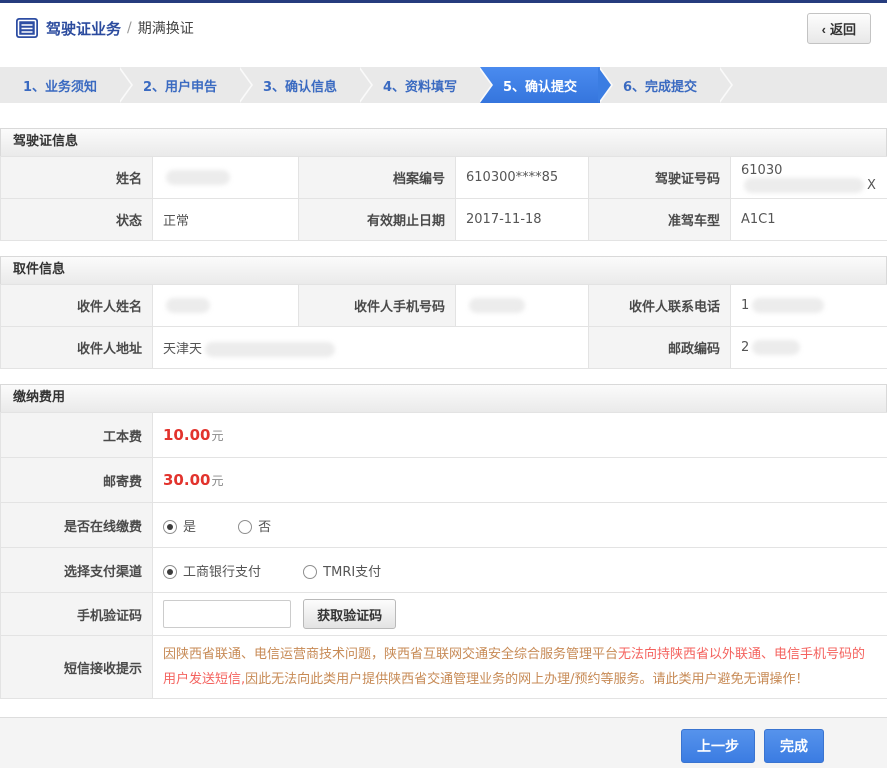  Describe the element at coordinates (255, 527) in the screenshot. I see `online-no-option: 否` at that location.